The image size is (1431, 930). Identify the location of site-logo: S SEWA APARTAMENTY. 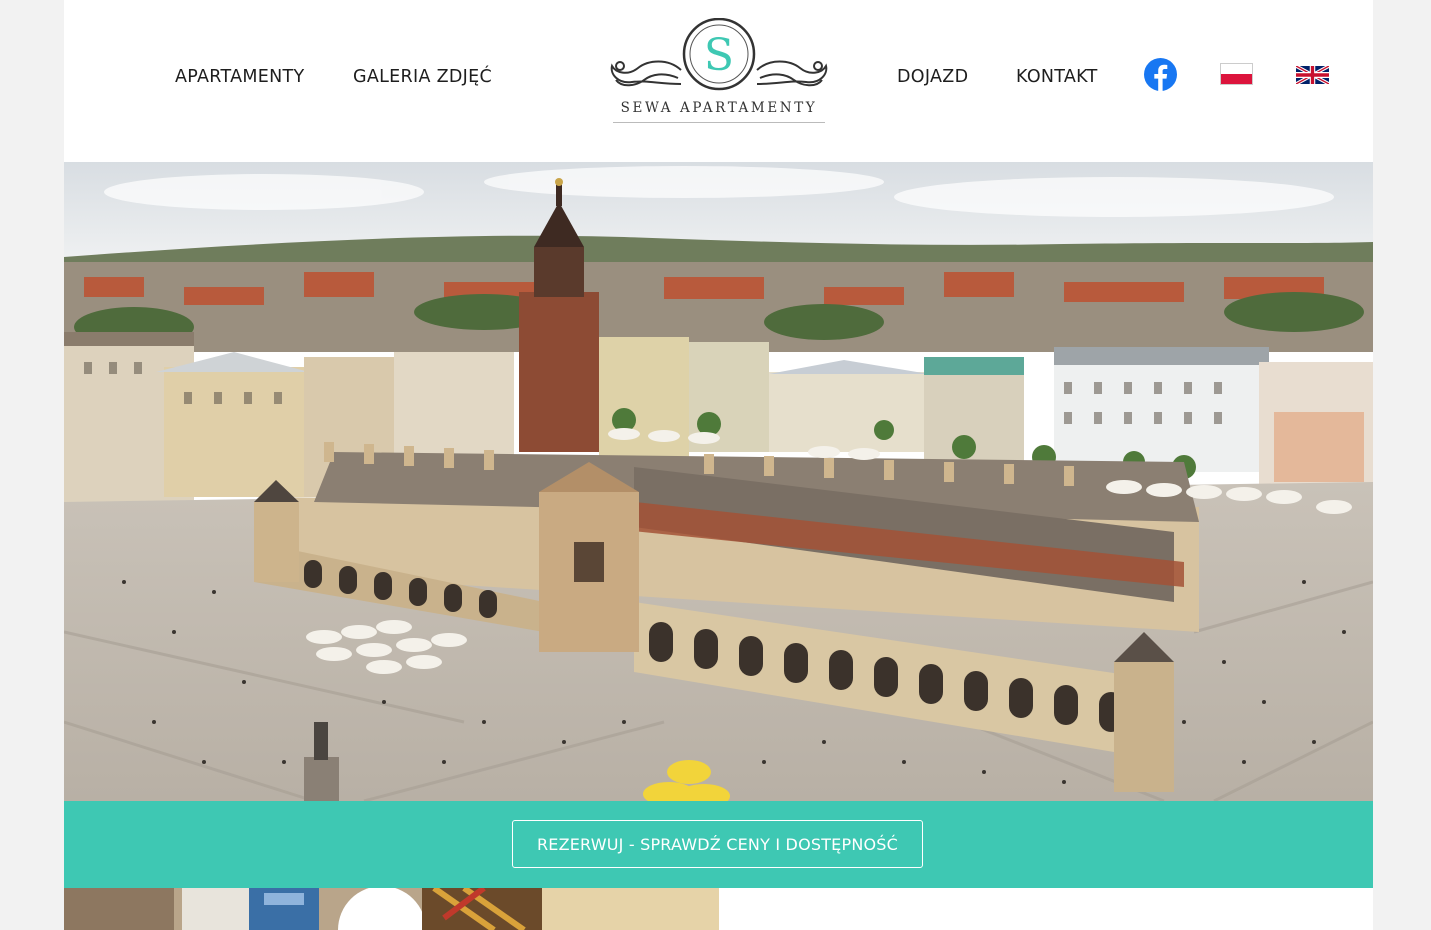
(719, 73).